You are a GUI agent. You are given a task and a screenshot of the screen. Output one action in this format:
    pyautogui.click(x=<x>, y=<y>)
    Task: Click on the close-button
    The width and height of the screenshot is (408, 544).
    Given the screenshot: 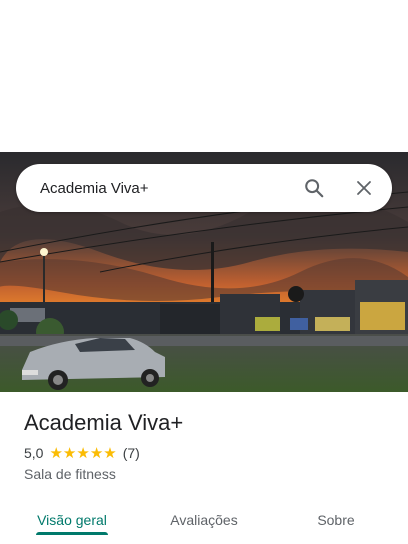 What is the action you would take?
    pyautogui.click(x=364, y=188)
    